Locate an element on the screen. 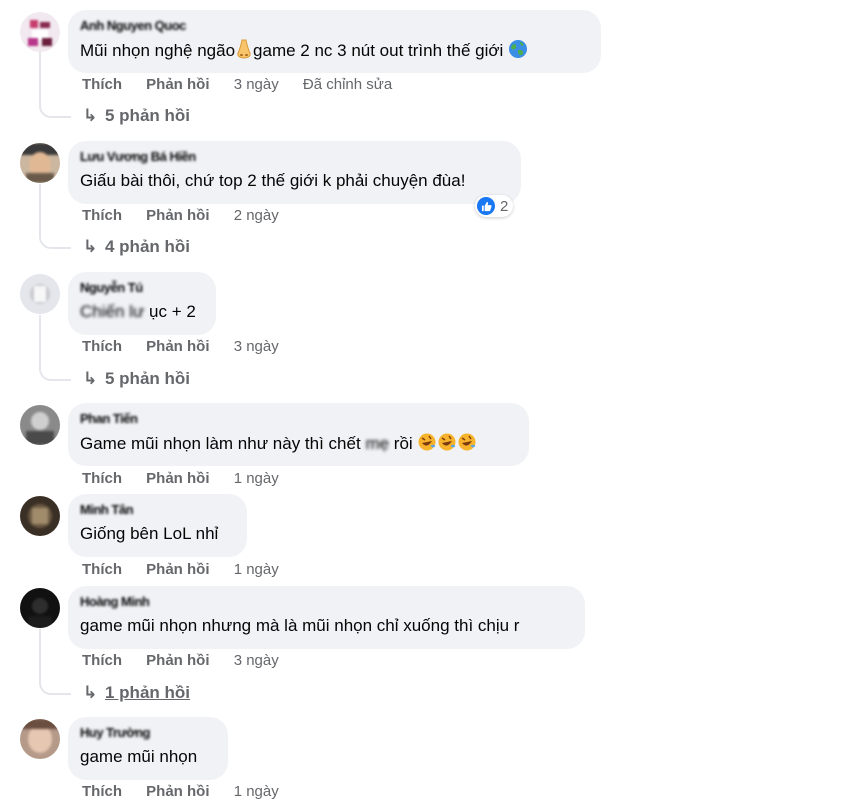 The height and width of the screenshot is (802, 845). comment-actions: Thích Phản hồi 3 ngày Đã chỉnh sửa is located at coordinates (237, 85).